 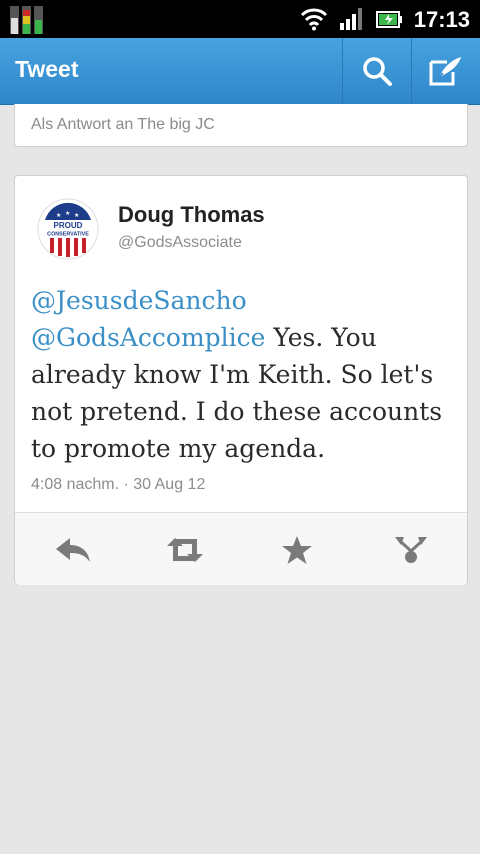 What do you see at coordinates (241, 548) in the screenshot?
I see `tweet-action-bar` at bounding box center [241, 548].